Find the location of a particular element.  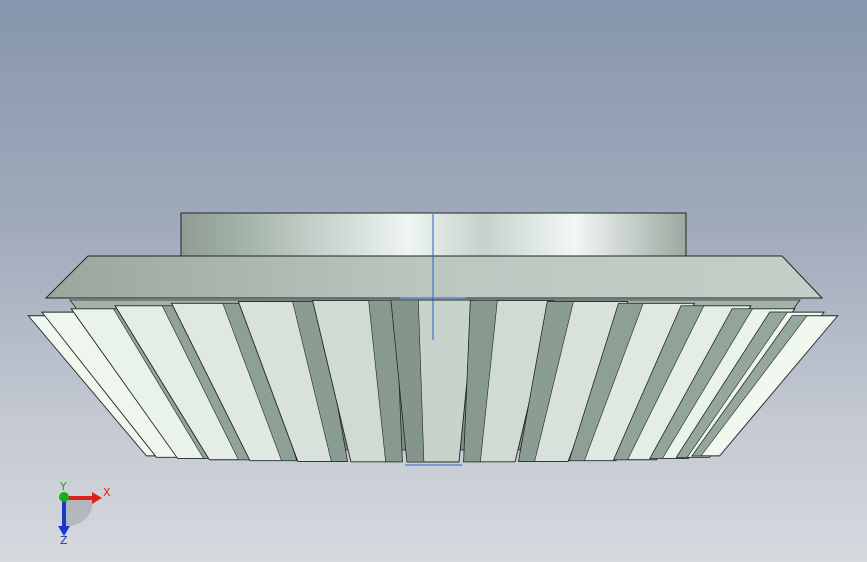

orientation-triad: X Y Z is located at coordinates (80, 513).